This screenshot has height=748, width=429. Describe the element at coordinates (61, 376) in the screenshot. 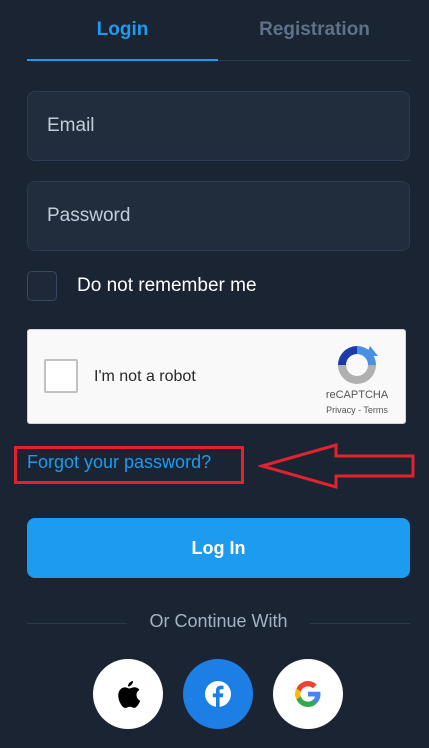

I see `recaptcha-checkbox` at that location.